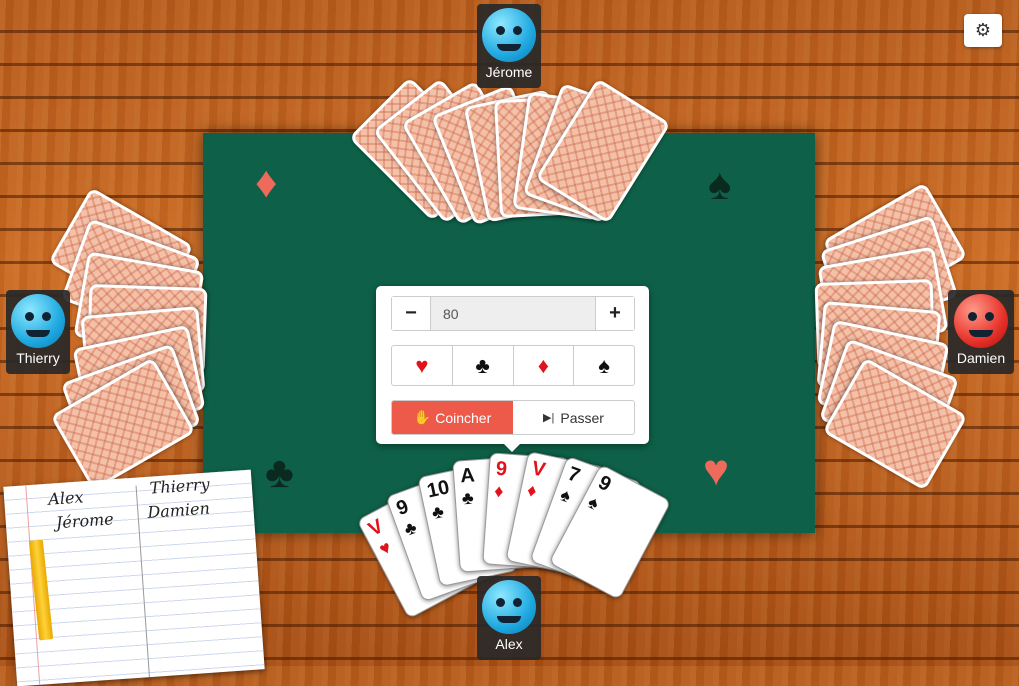 The height and width of the screenshot is (686, 1019). Describe the element at coordinates (463, 417) in the screenshot. I see `coinche-label: Coincher` at that location.